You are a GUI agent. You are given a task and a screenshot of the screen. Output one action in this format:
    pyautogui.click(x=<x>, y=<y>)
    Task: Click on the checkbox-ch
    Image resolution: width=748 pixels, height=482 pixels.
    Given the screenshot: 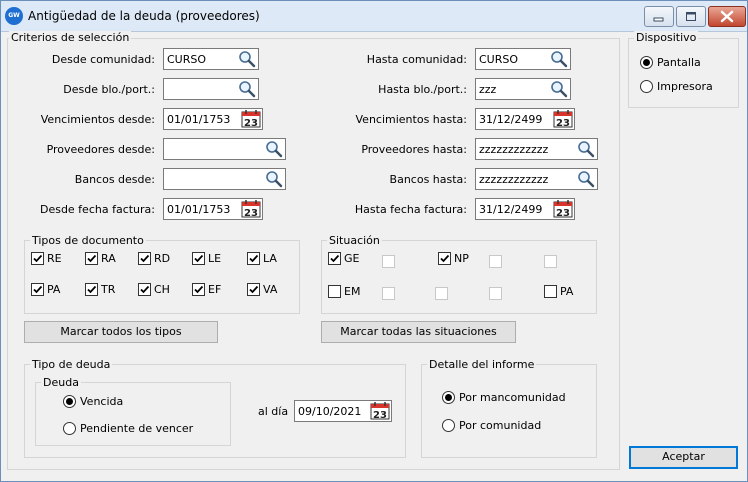 What is the action you would take?
    pyautogui.click(x=144, y=289)
    